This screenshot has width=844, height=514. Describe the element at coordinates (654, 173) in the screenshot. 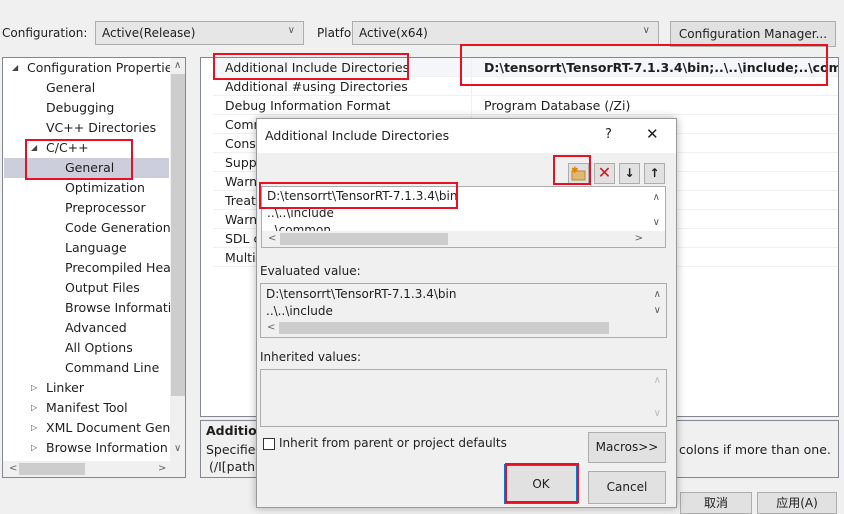

I see `move-up-button: ↑` at that location.